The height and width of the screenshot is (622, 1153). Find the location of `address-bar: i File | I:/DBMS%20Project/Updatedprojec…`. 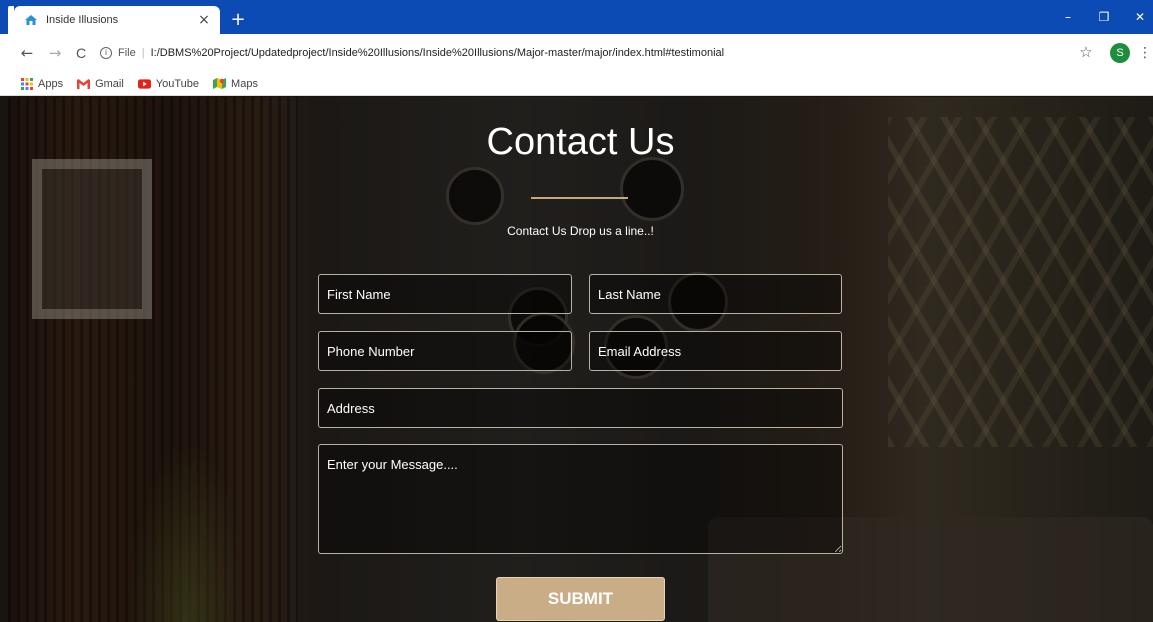

address-bar: i File | I:/DBMS%20Project/Updatedprojec… is located at coordinates (585, 53).